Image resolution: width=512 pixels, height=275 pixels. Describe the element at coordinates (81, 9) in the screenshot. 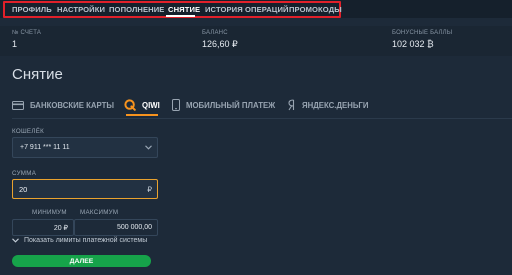

I see `tab-settings: НАСТРОЙКИ` at that location.